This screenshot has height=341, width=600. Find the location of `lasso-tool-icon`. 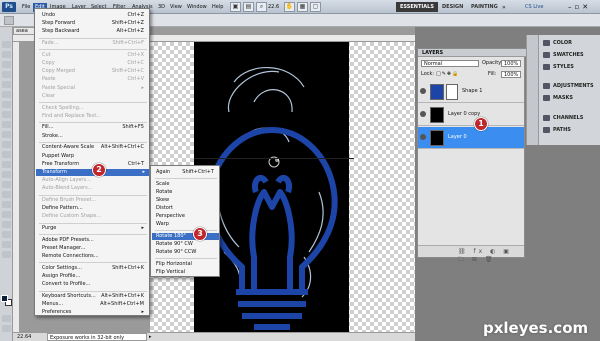

lasso-tool-icon is located at coordinates (6, 64).